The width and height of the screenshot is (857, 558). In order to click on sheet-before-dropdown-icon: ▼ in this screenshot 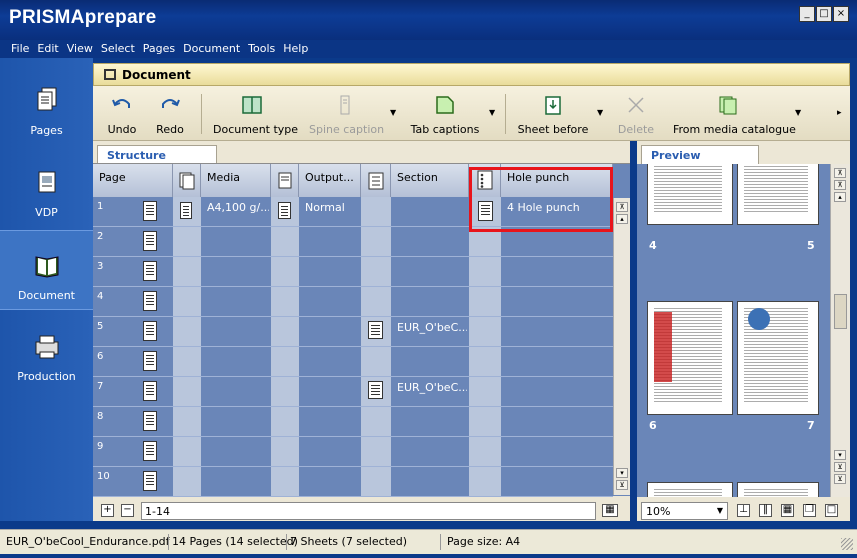, I will do `click(600, 112)`.